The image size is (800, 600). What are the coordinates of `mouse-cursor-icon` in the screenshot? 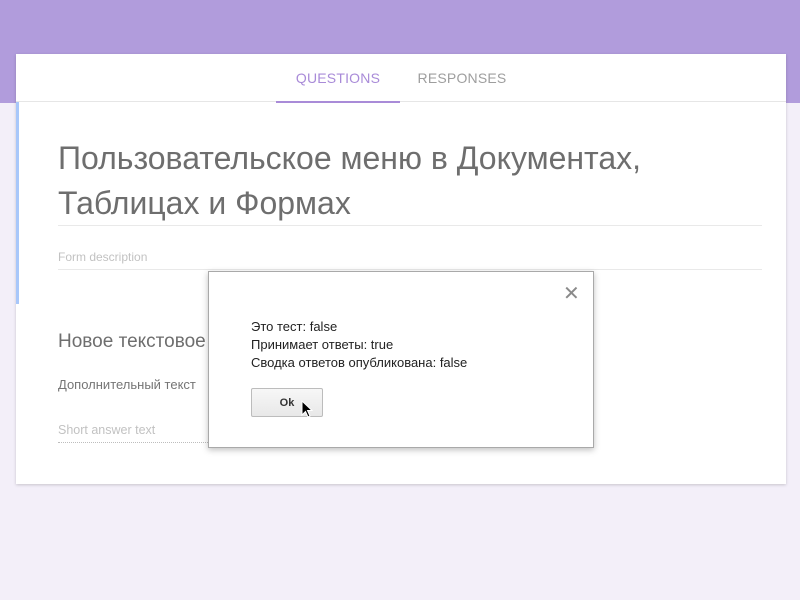 It's located at (307, 409).